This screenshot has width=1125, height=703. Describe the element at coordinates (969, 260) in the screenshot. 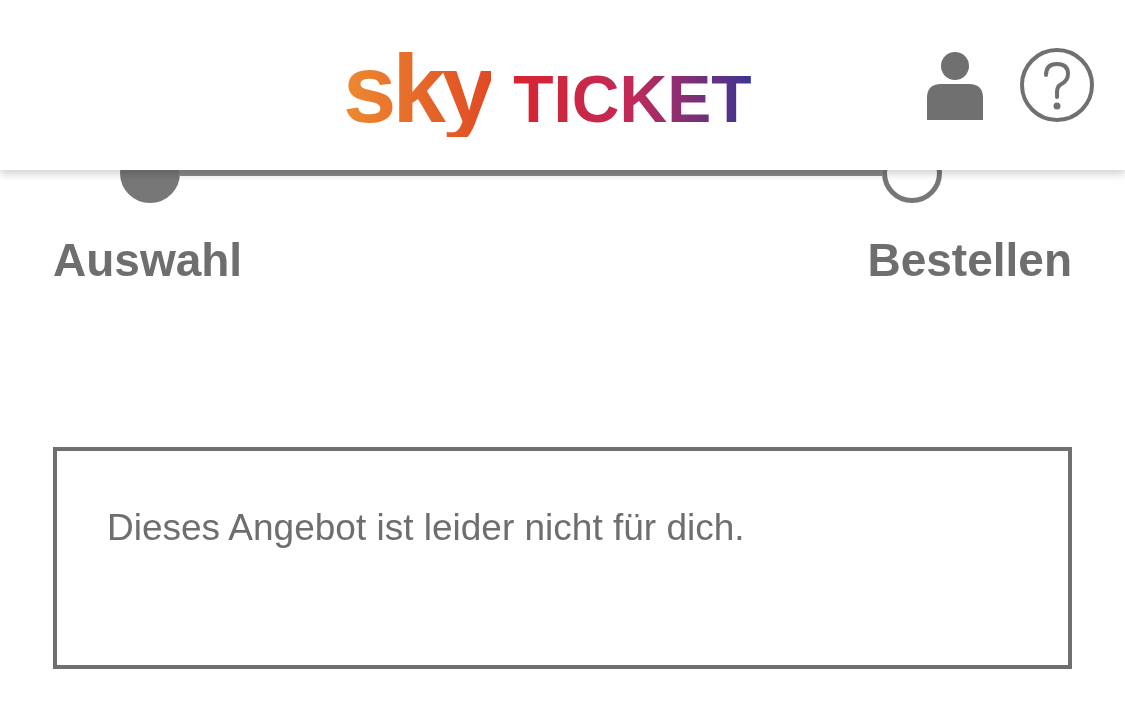

I see `step-label: Bestellen` at that location.